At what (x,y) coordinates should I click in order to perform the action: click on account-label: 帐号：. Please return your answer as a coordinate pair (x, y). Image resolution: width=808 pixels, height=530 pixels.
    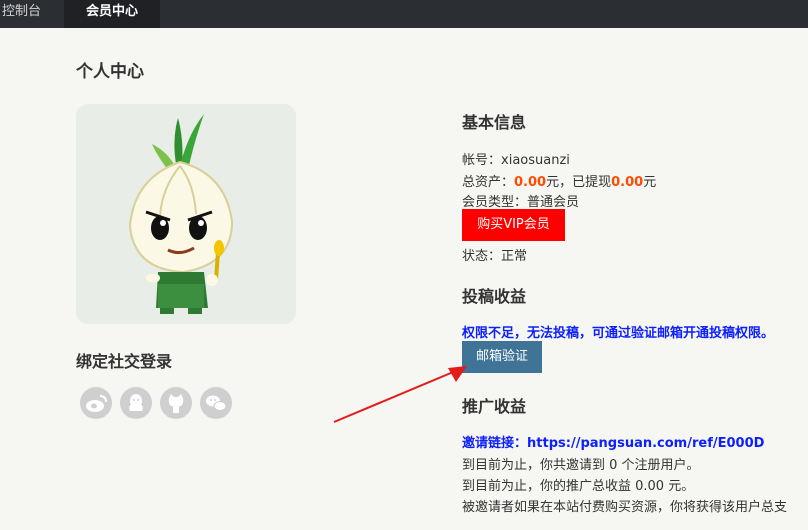
    Looking at the image, I should click on (482, 160).